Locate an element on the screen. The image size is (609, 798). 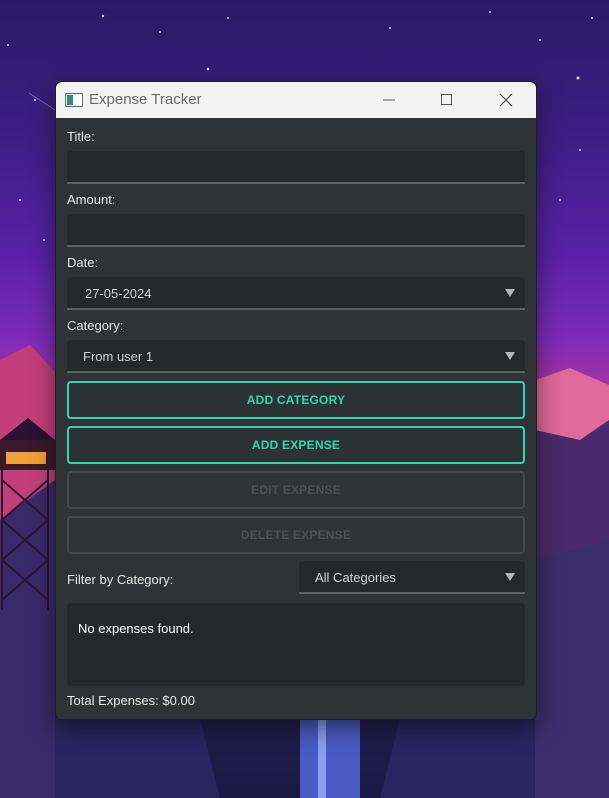
add-category-button: ADD CATEGORY is located at coordinates (296, 400).